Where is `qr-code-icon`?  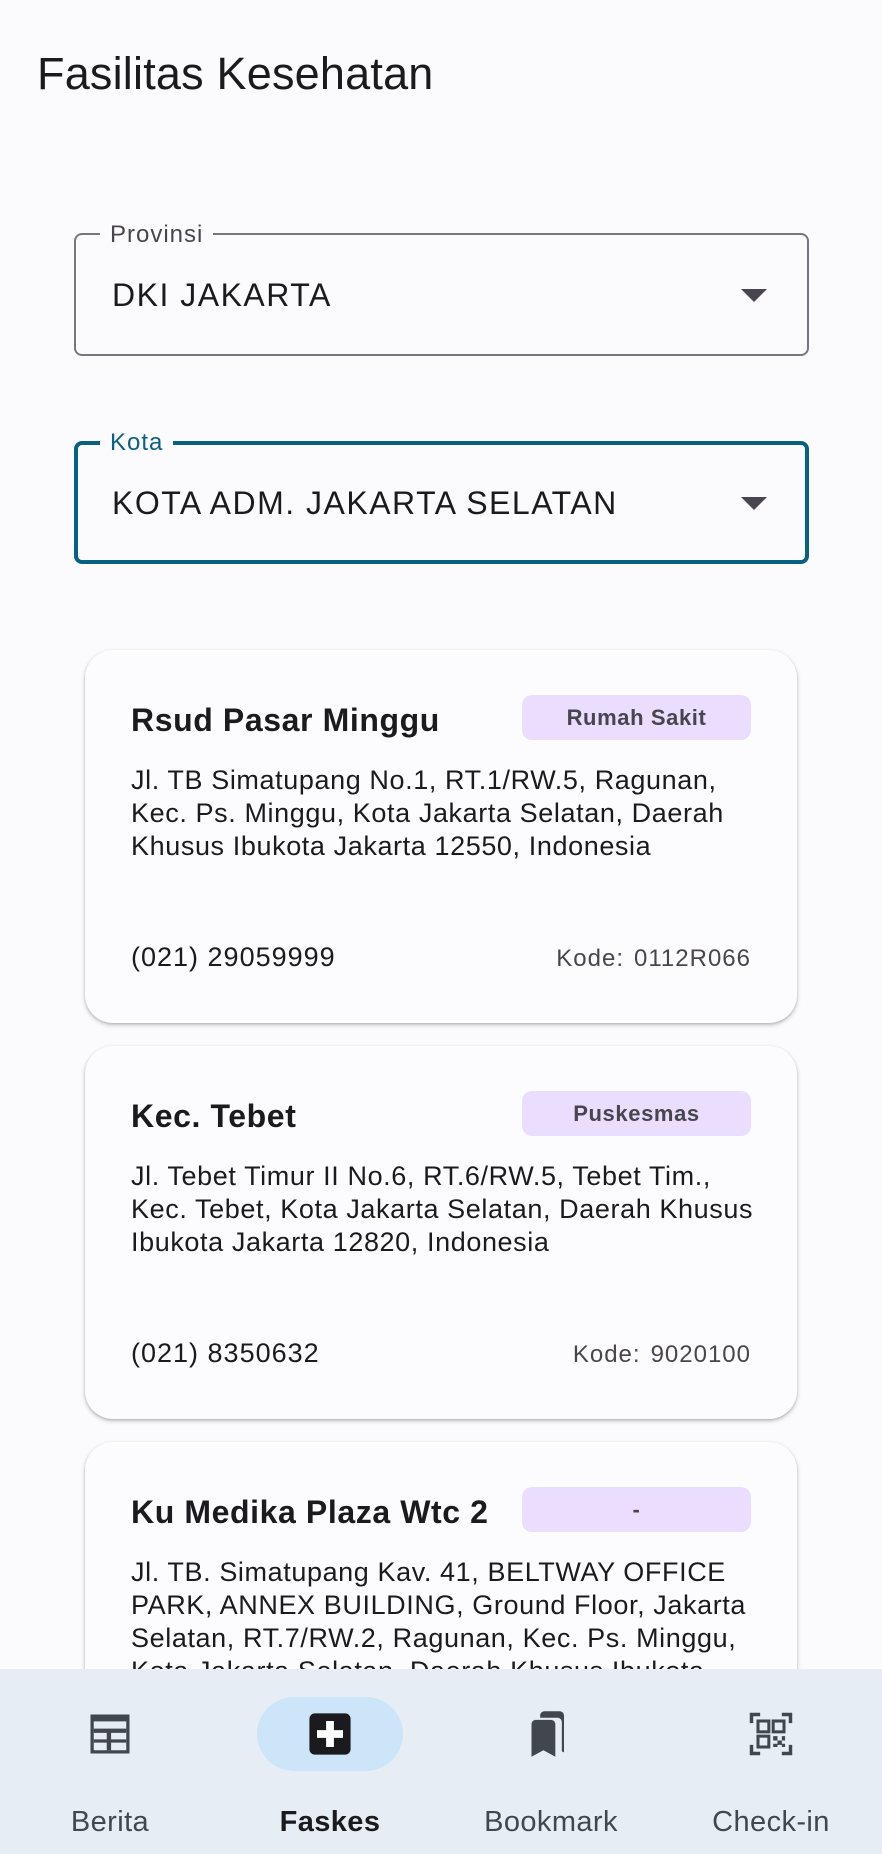 qr-code-icon is located at coordinates (771, 1734).